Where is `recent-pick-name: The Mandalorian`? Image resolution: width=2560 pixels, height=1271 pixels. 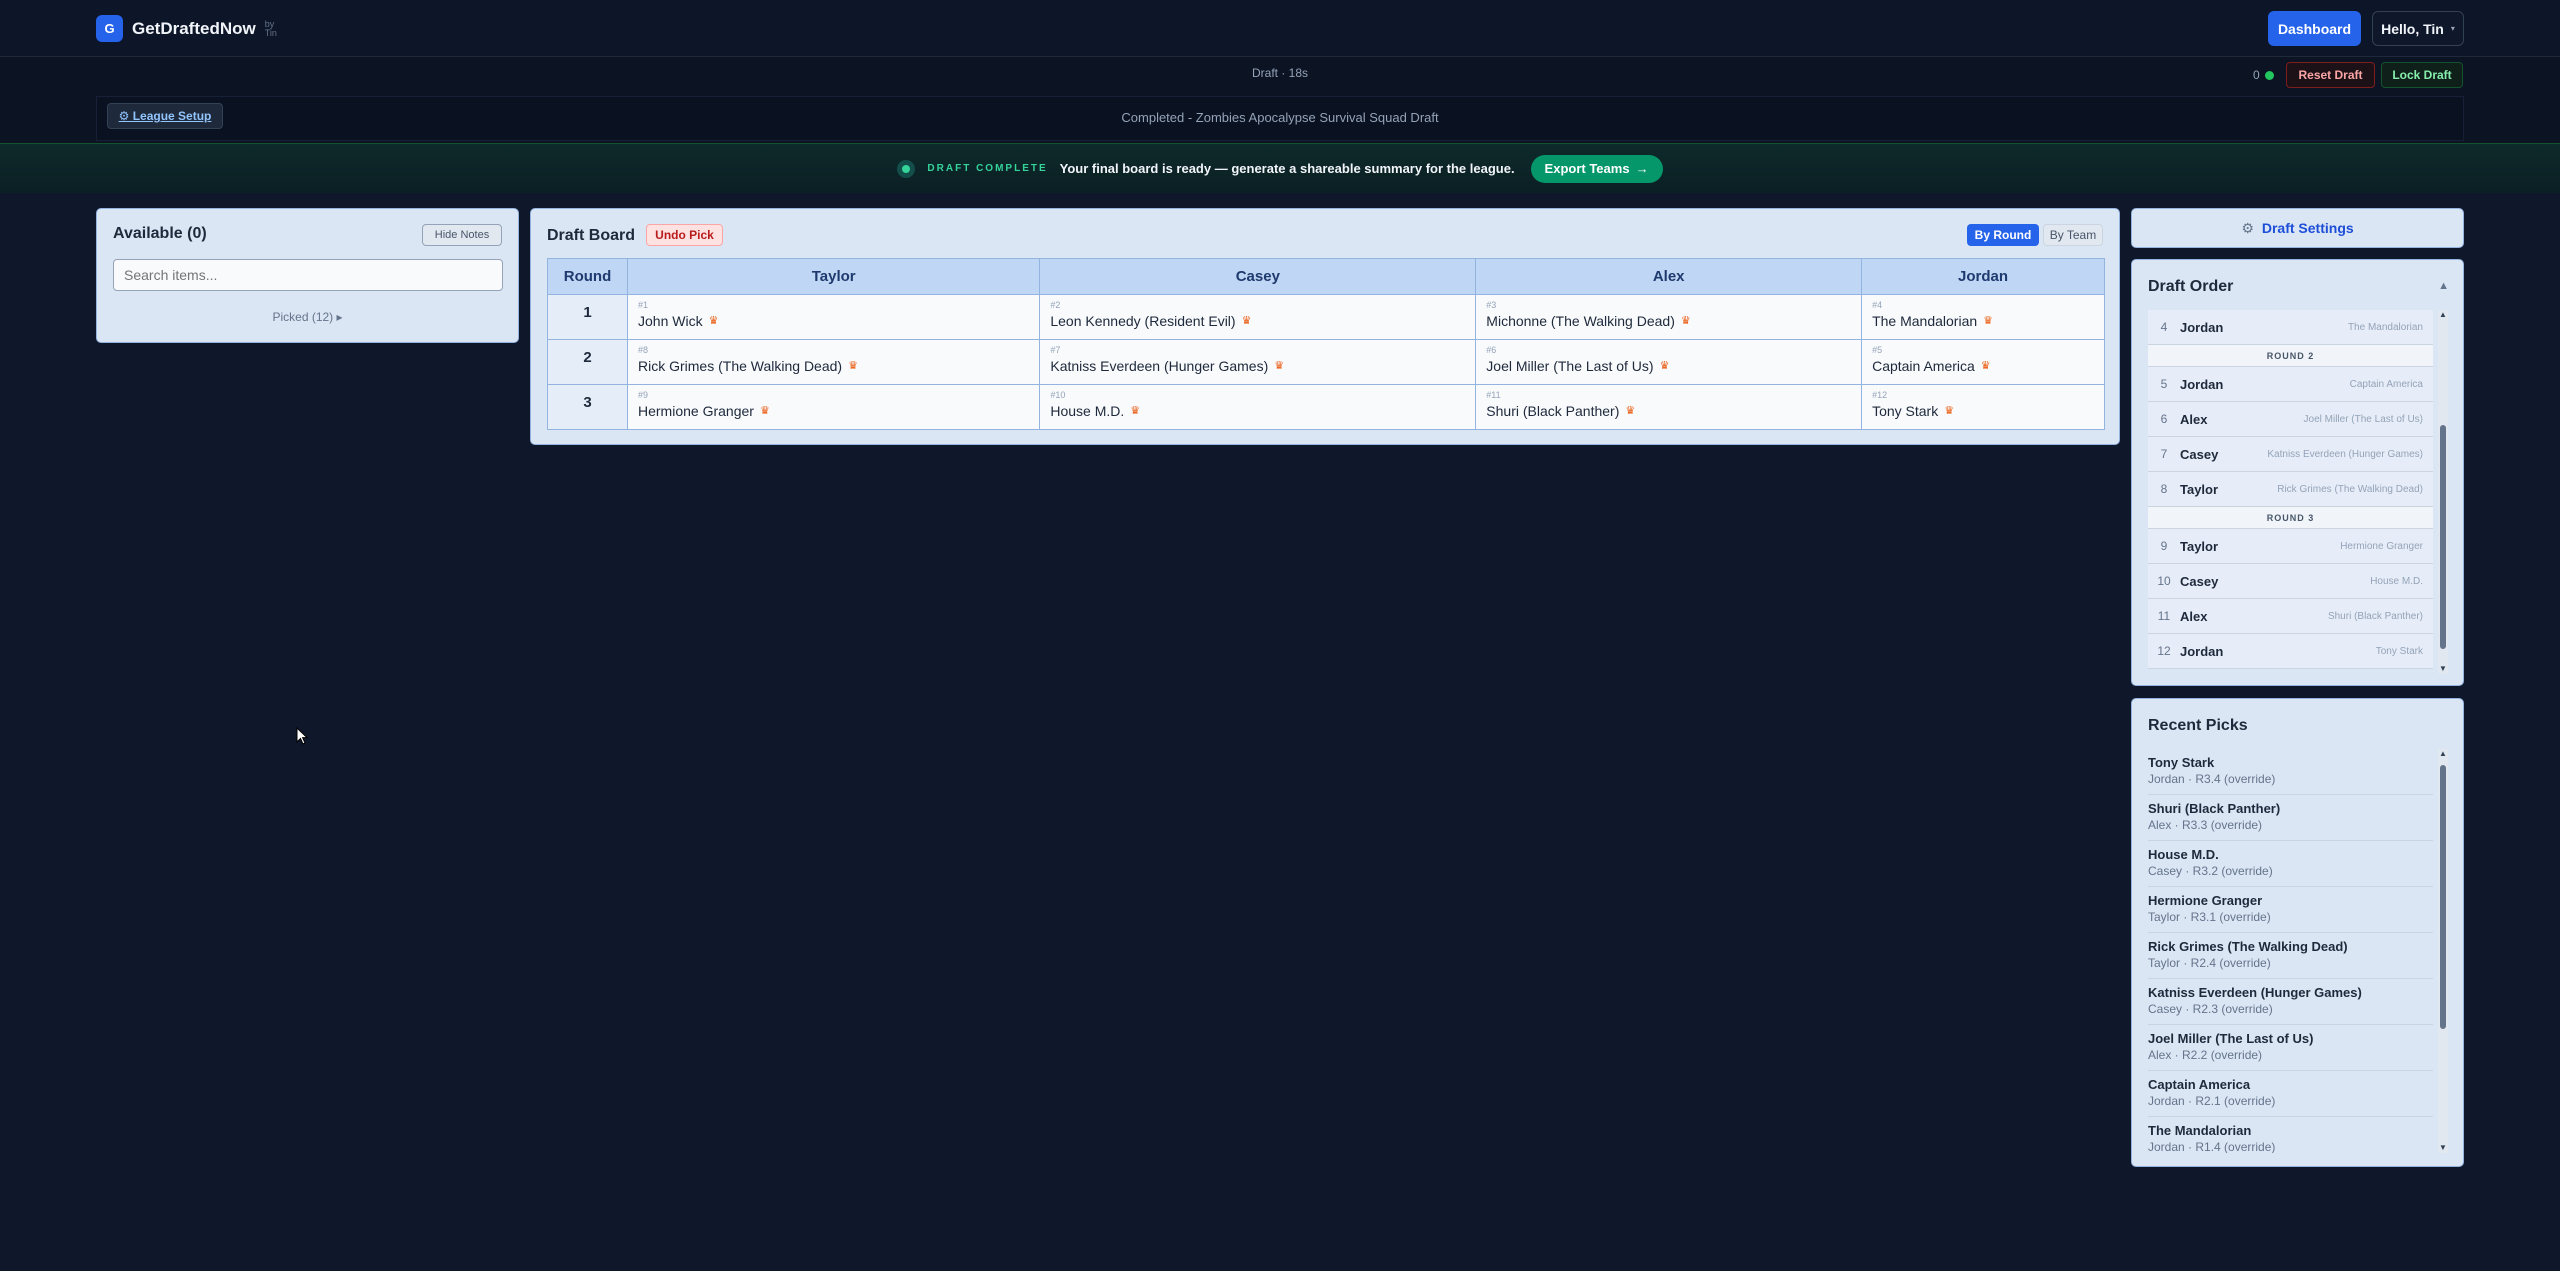 recent-pick-name: The Mandalorian is located at coordinates (2200, 1130).